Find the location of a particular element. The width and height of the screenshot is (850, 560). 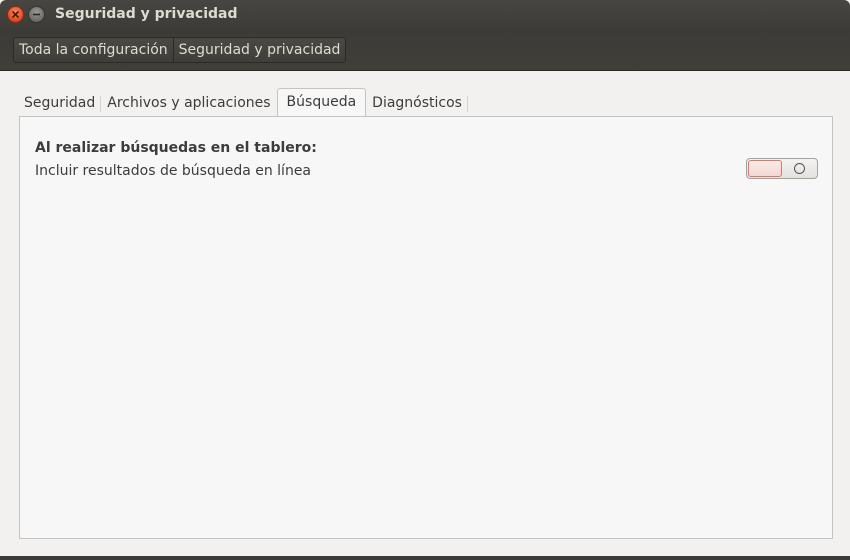

title-bar: Seguridad y privacidad is located at coordinates (425, 15).